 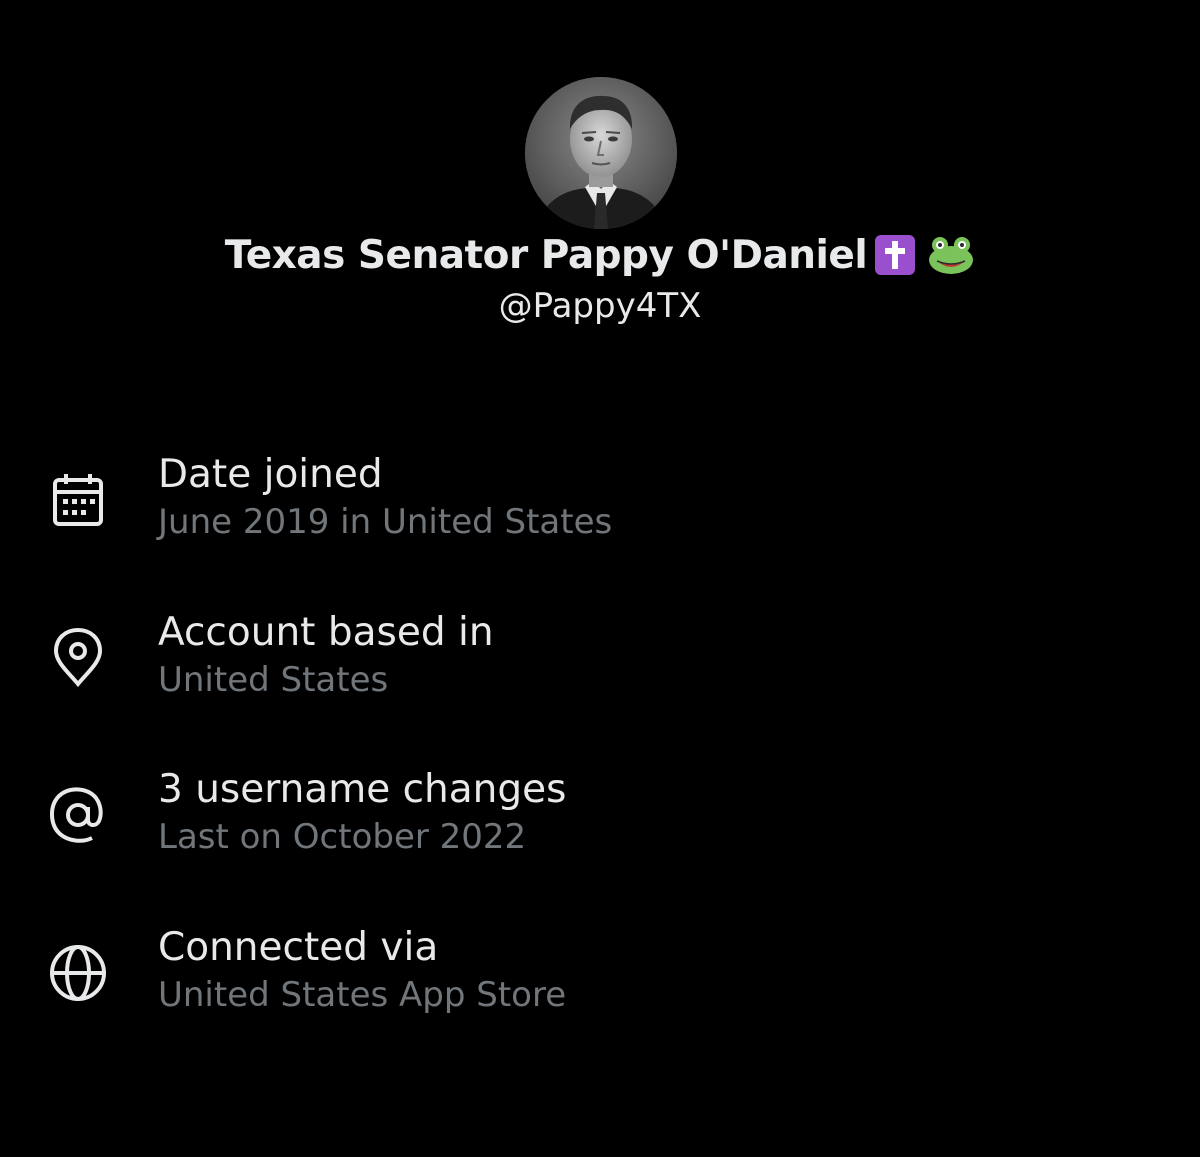 What do you see at coordinates (546, 255) in the screenshot?
I see `profile-display-name: Texas Senator Pappy O'Daniel` at bounding box center [546, 255].